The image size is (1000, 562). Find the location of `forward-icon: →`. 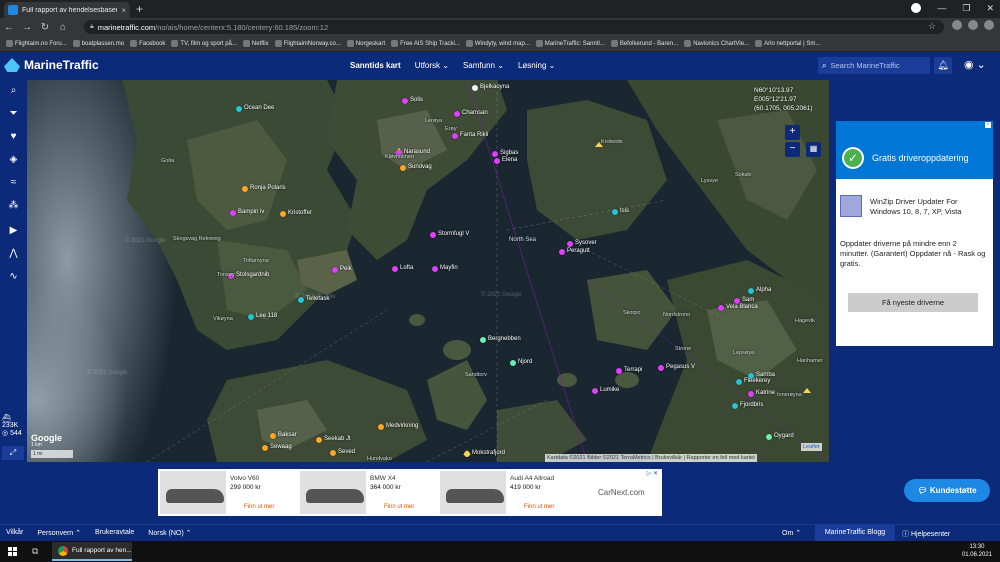

forward-icon: → is located at coordinates (27, 27).